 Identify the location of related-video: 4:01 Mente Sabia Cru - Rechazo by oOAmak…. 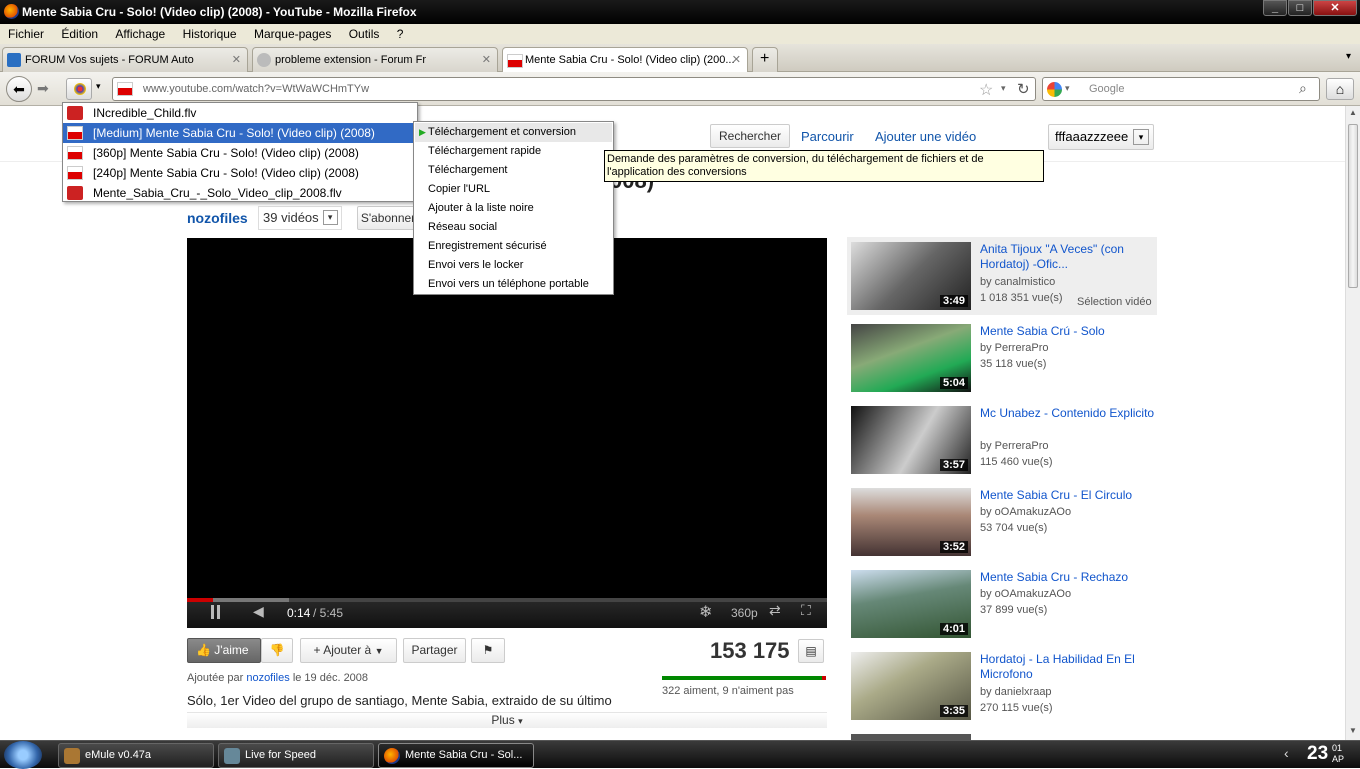
(1006, 608).